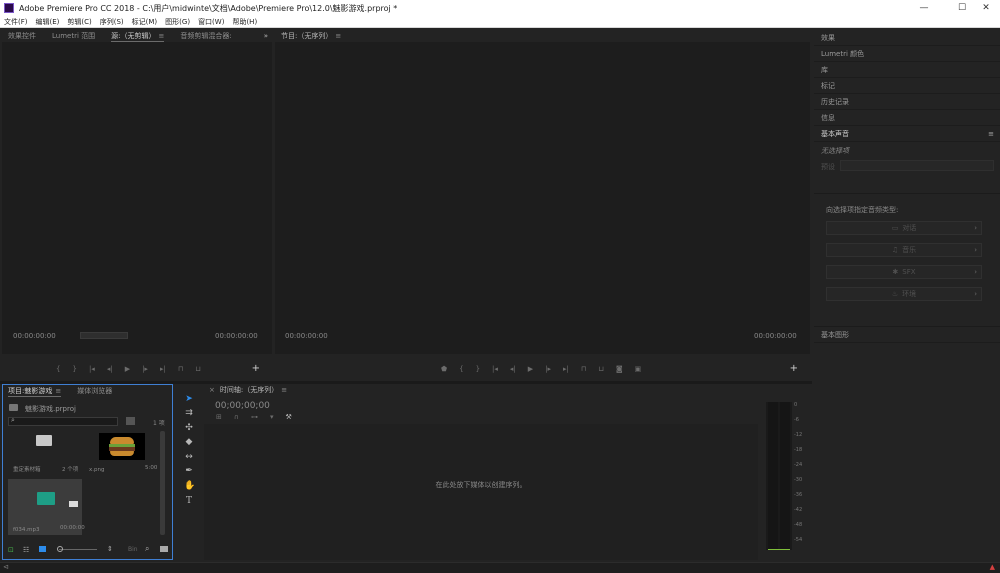 The image size is (1000, 573). What do you see at coordinates (110, 549) in the screenshot?
I see `sort-icon: ⇕` at bounding box center [110, 549].